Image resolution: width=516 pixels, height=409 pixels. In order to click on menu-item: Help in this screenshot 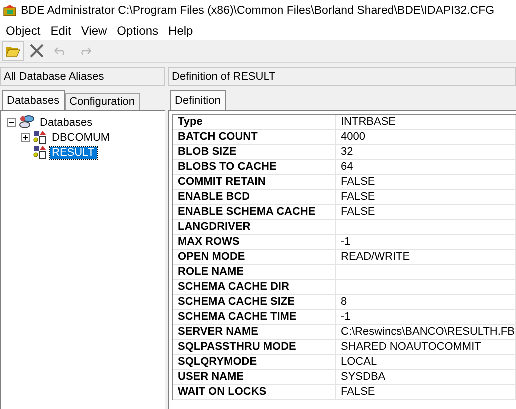, I will do `click(182, 31)`.